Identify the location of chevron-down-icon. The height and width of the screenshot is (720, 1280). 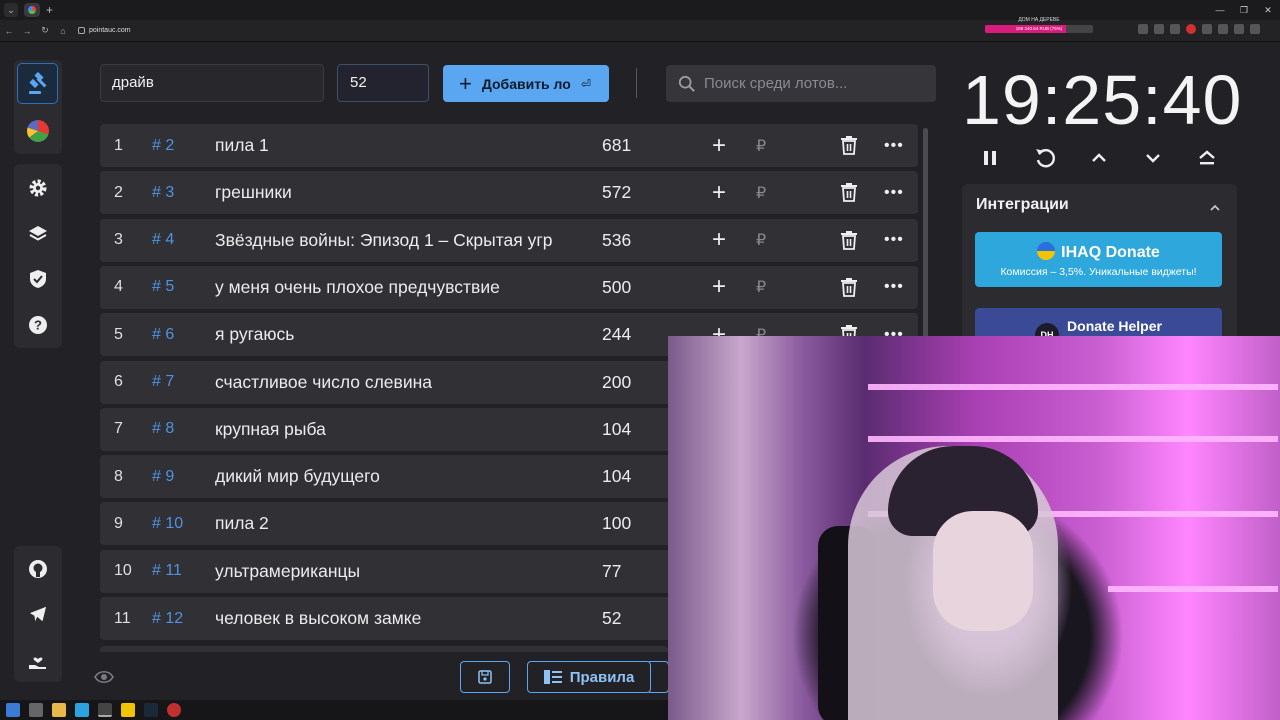
(1153, 158).